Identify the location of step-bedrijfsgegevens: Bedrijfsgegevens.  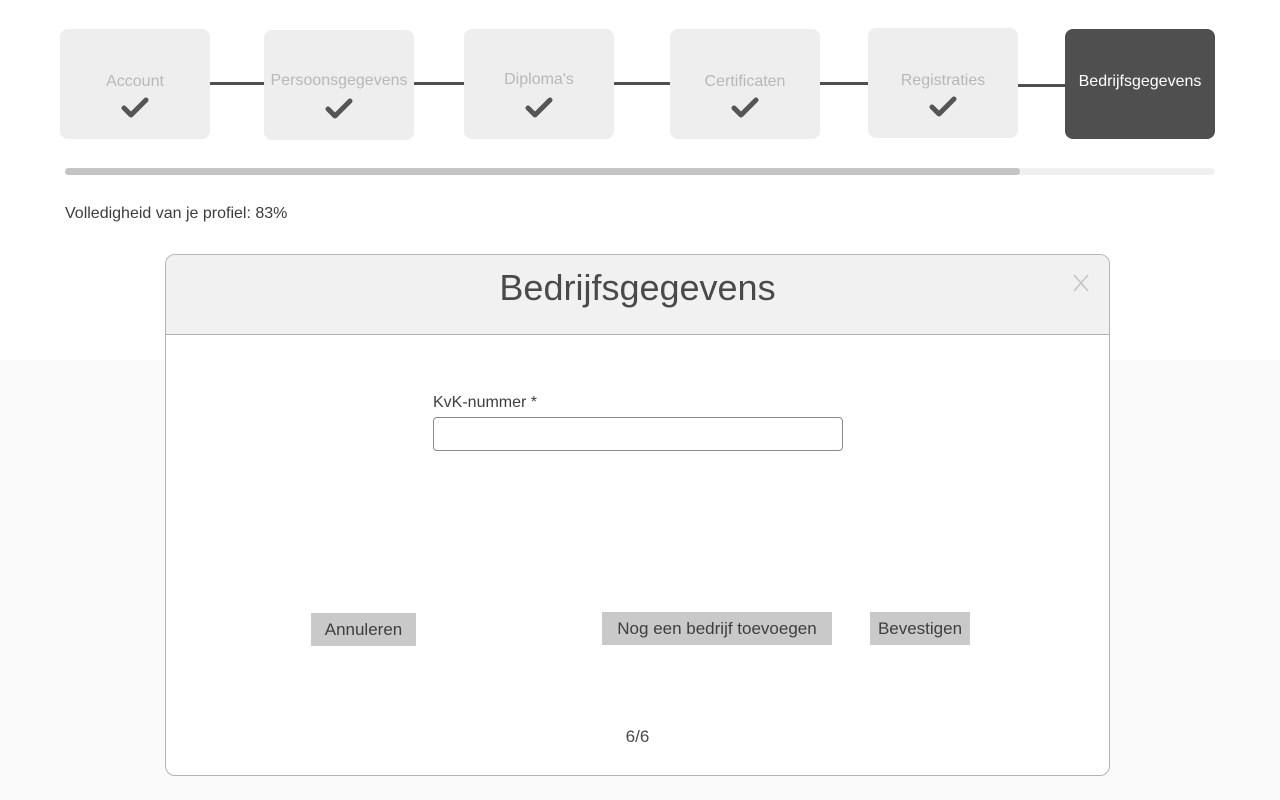
(1140, 84).